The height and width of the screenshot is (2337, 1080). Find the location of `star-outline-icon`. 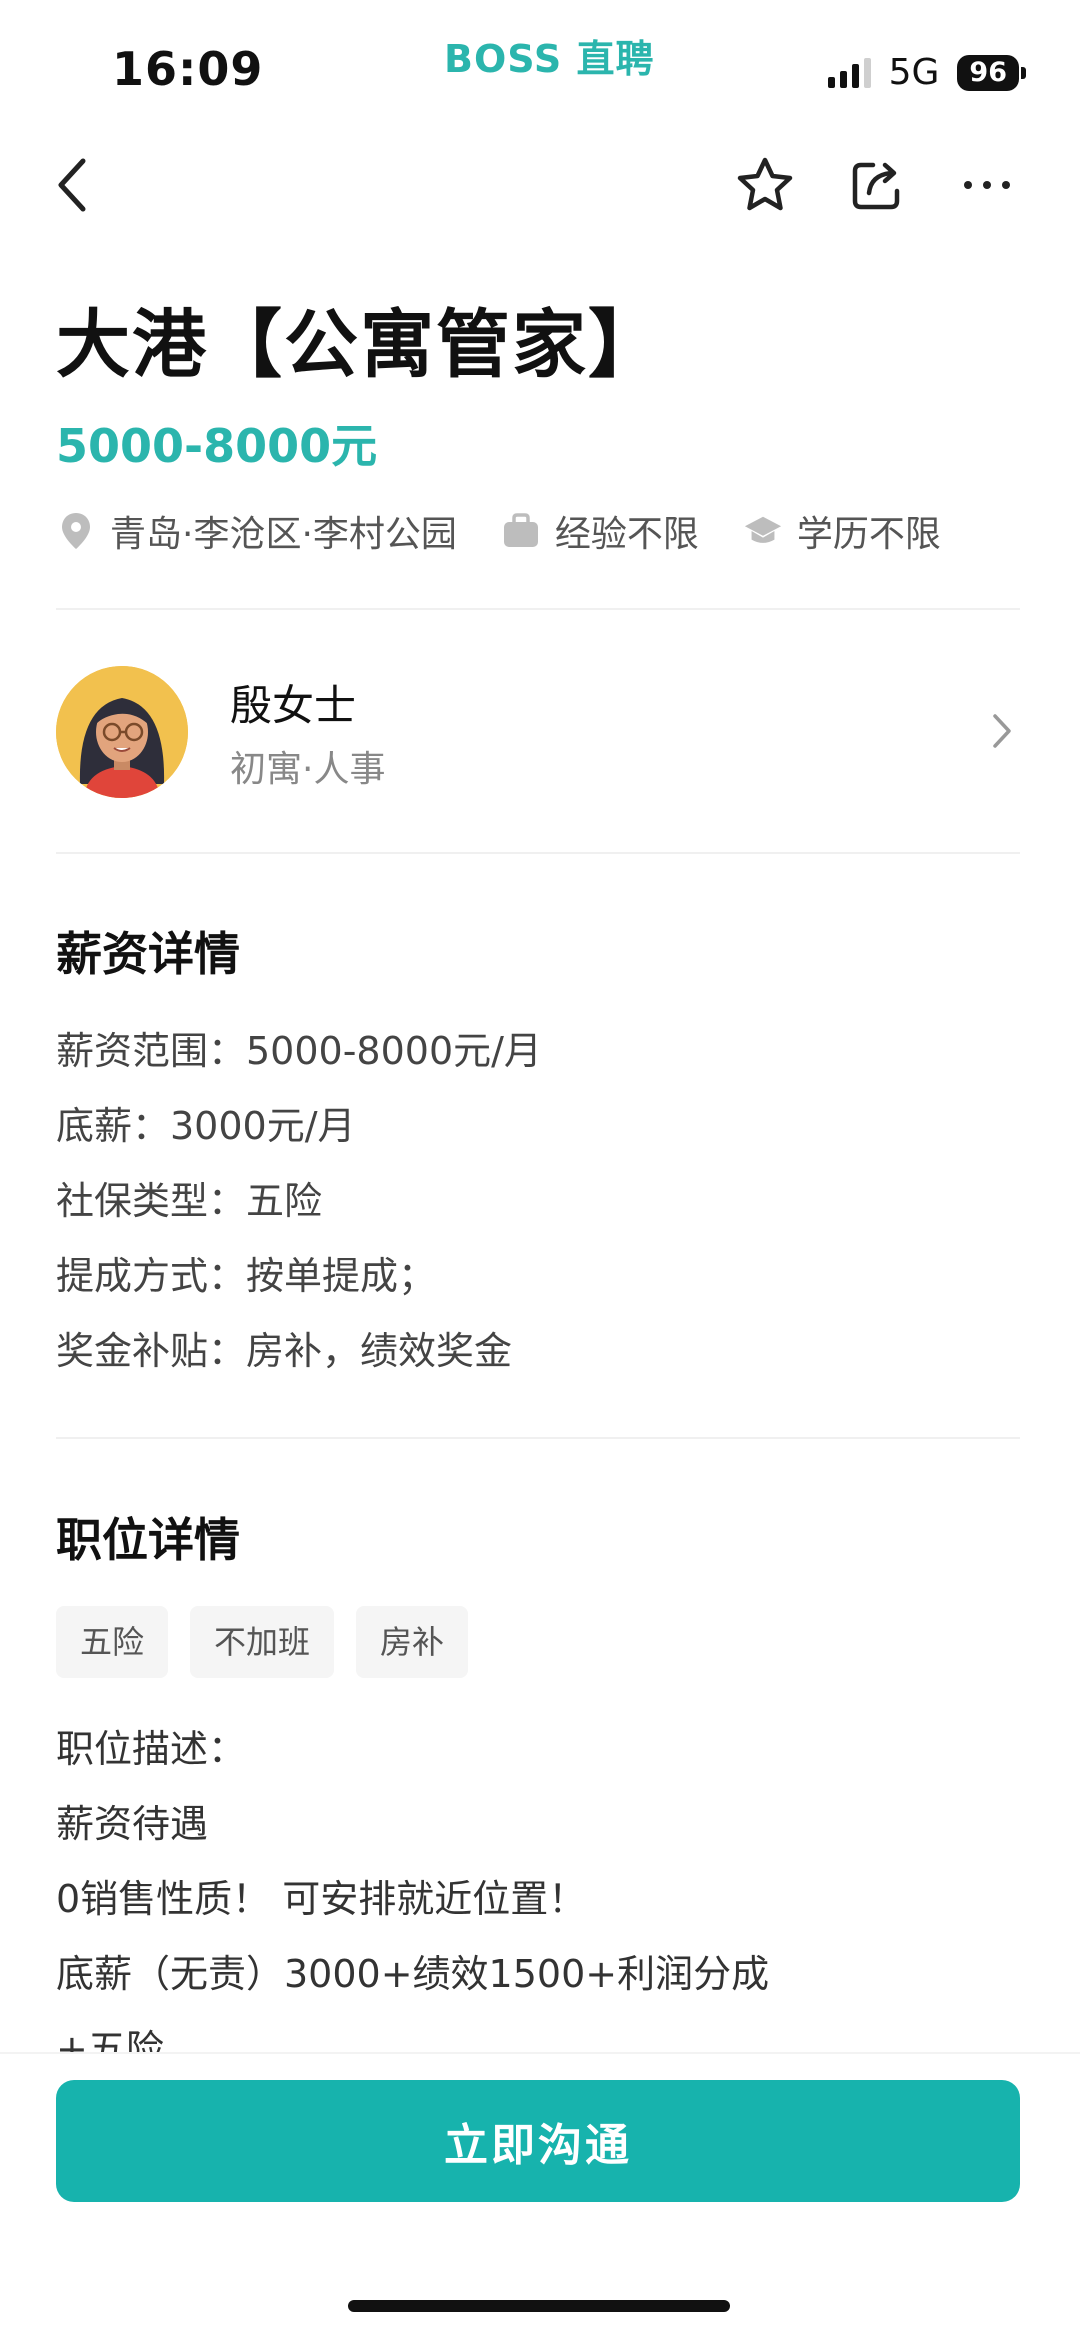

star-outline-icon is located at coordinates (765, 184).